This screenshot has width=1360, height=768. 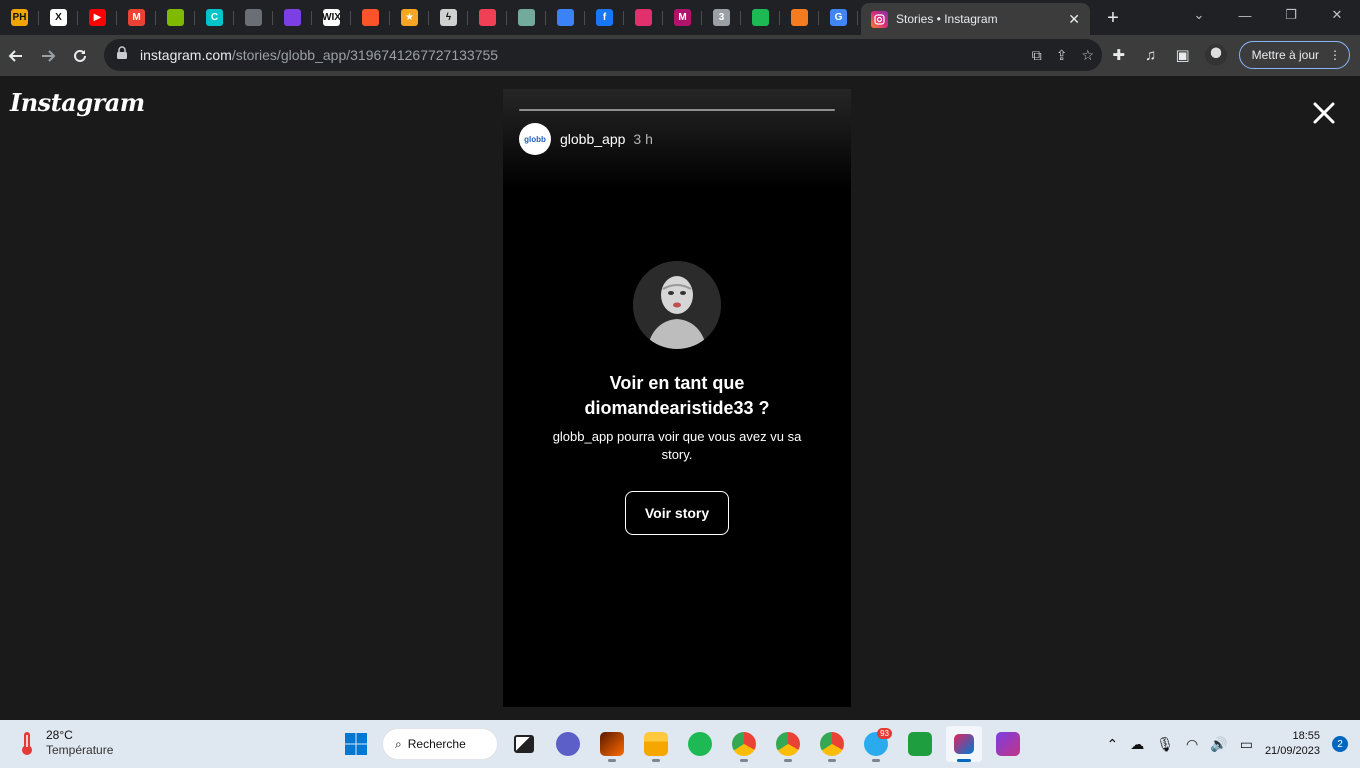 I want to click on story-header: globb globb_app 3 h, so click(x=586, y=139).